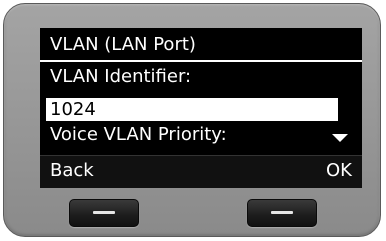 This screenshot has height=241, width=386. Describe the element at coordinates (201, 171) in the screenshot. I see `softkey-bar: Back OK` at that location.